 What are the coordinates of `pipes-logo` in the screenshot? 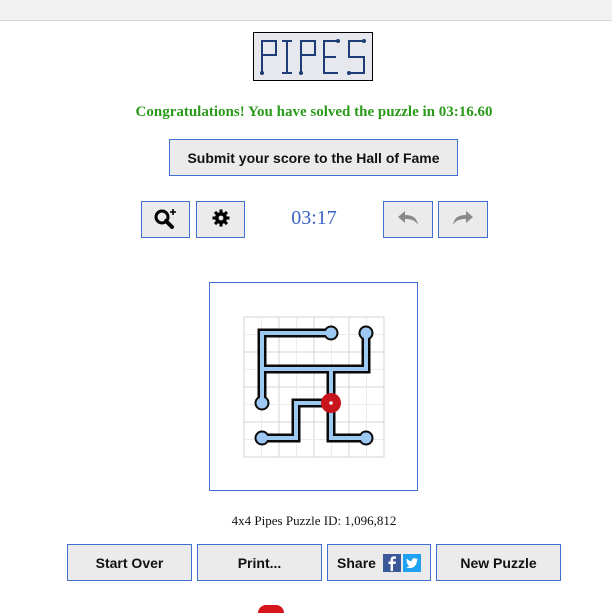 It's located at (313, 56).